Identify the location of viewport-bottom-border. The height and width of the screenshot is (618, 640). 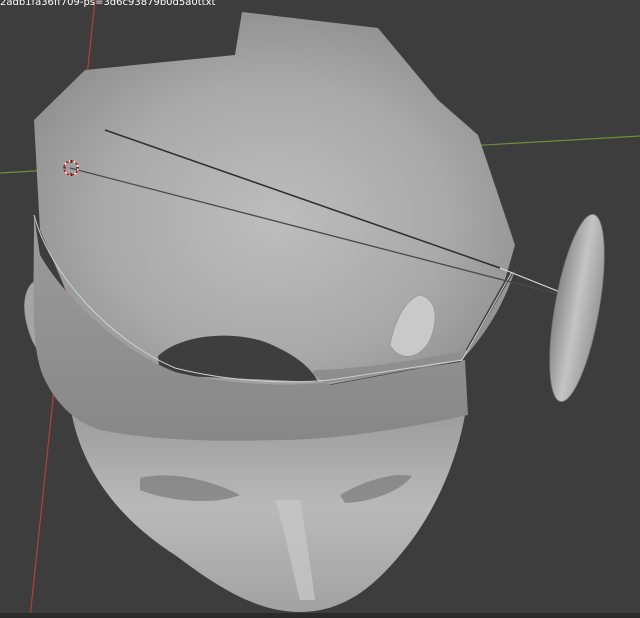
(320, 615).